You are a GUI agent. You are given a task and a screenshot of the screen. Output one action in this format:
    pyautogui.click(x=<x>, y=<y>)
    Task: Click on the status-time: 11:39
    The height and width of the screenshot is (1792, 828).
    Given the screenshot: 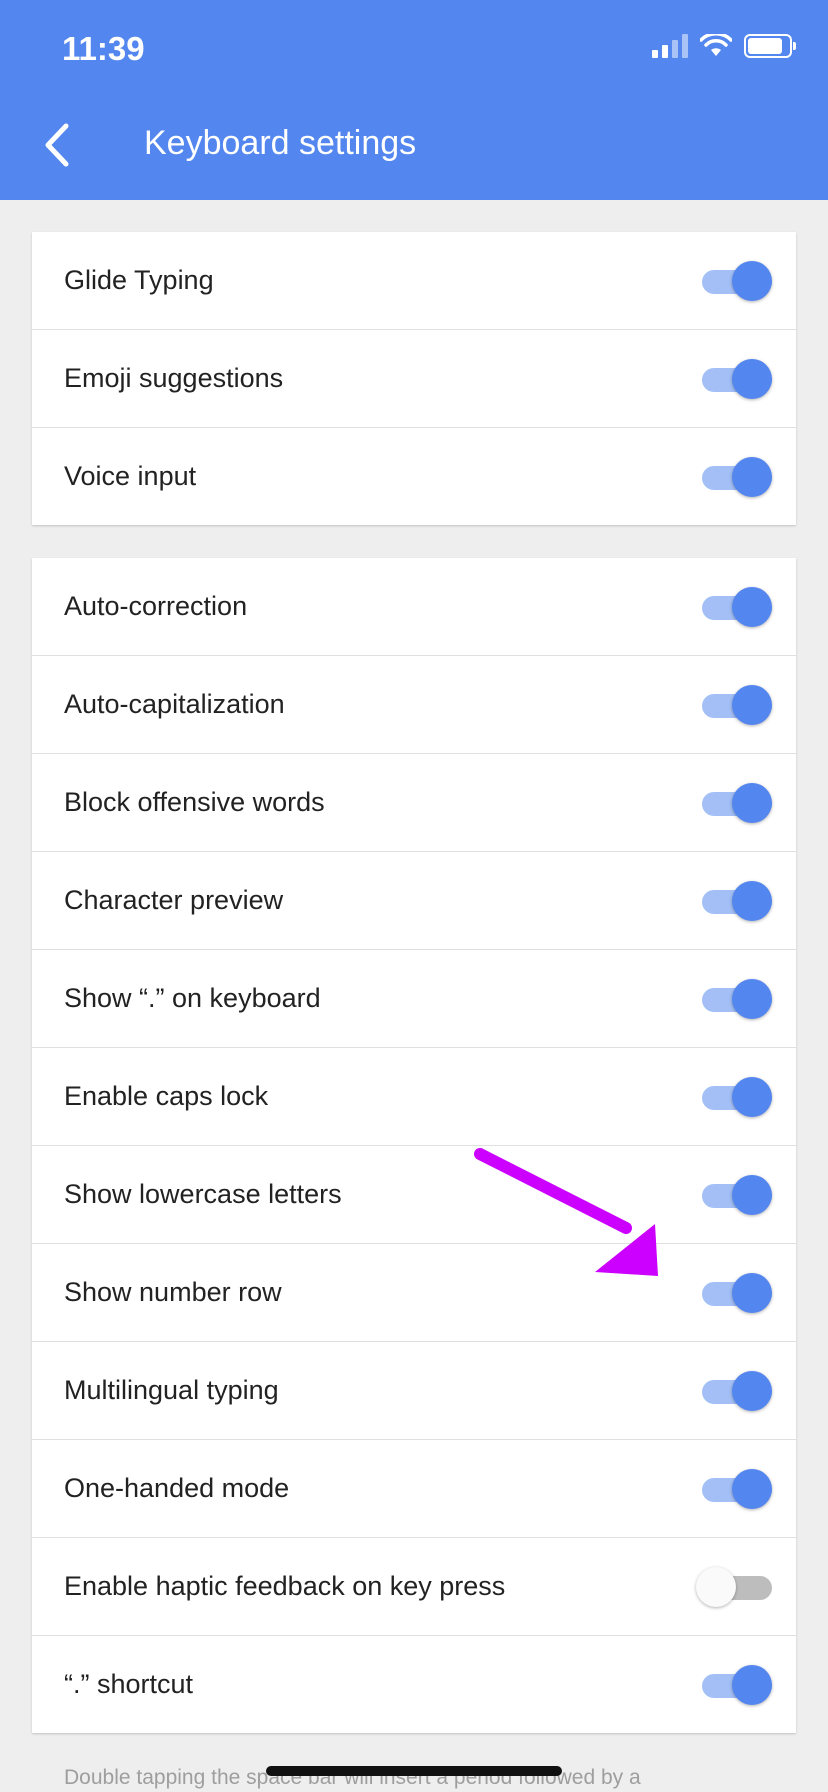 What is the action you would take?
    pyautogui.click(x=103, y=48)
    